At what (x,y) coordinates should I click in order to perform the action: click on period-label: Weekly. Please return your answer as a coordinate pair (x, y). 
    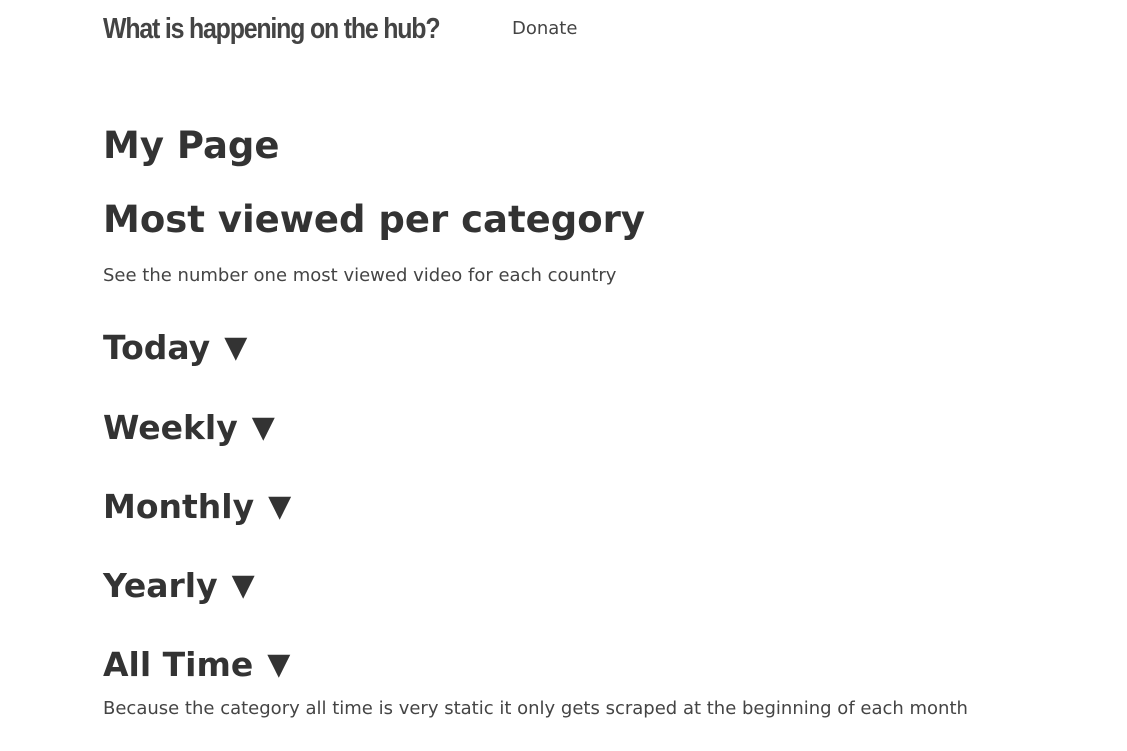
    Looking at the image, I should click on (170, 427).